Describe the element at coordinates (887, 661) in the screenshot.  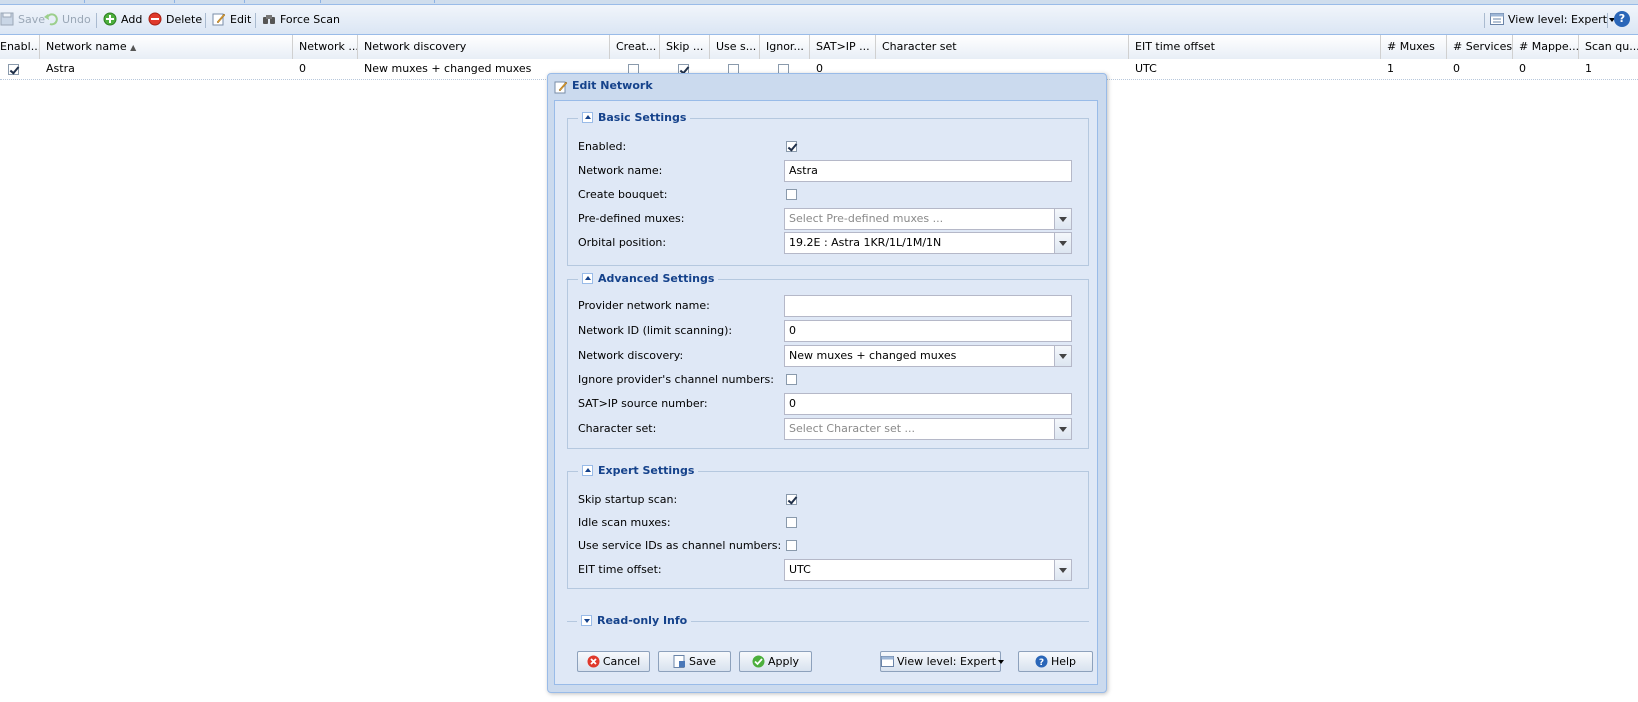
I see `view-level-icon` at that location.